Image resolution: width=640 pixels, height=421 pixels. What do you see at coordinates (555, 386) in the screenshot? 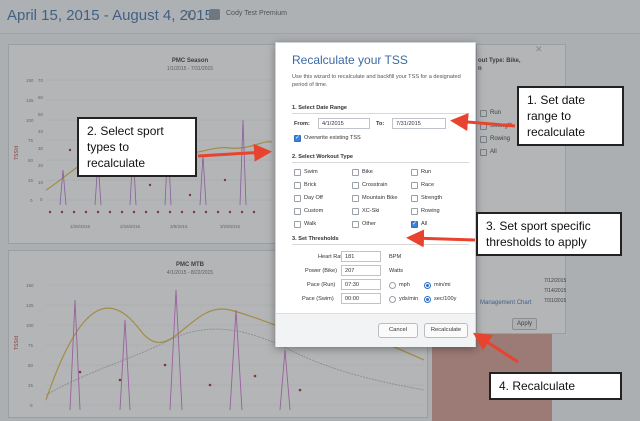
I see `callout-recalculate: 4. Recalculate` at bounding box center [555, 386].